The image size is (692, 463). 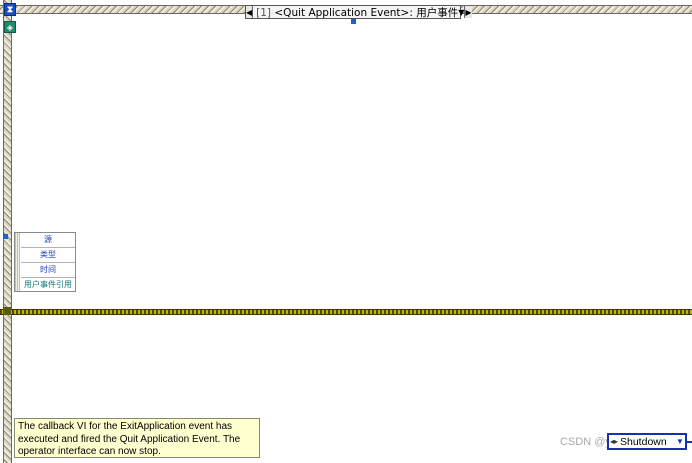 I want to click on case-index: [1], so click(x=264, y=12).